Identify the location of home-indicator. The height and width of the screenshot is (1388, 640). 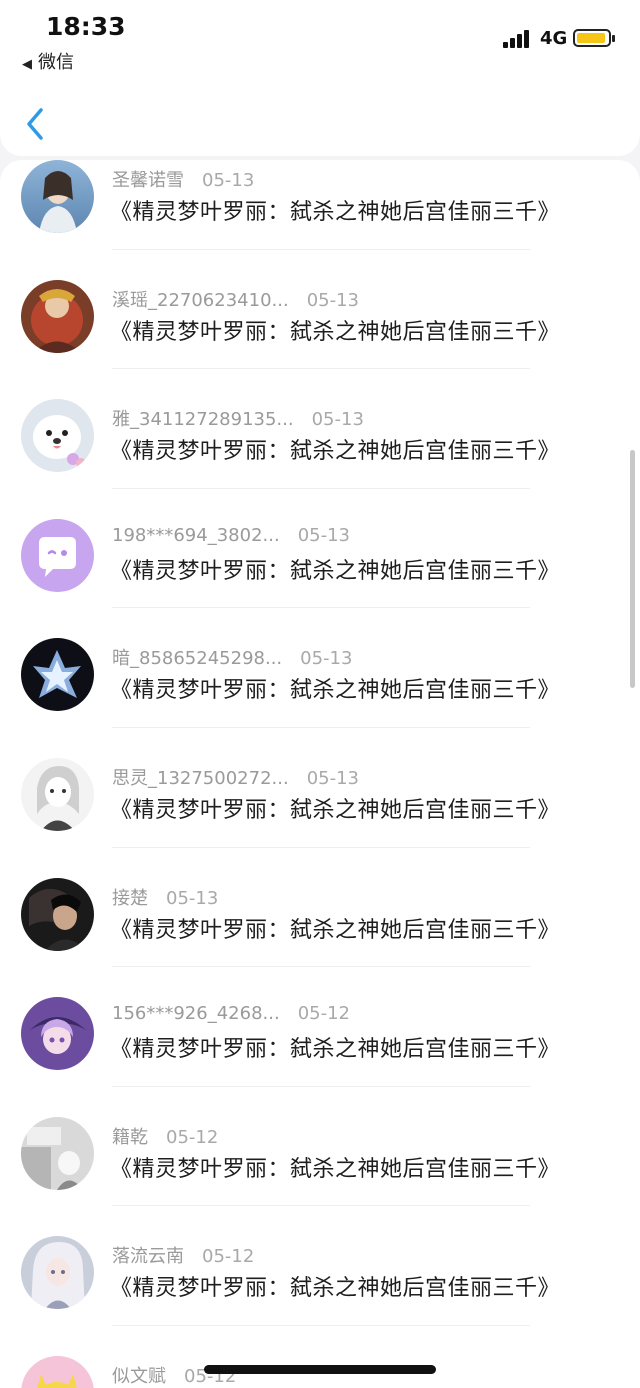
(320, 1369).